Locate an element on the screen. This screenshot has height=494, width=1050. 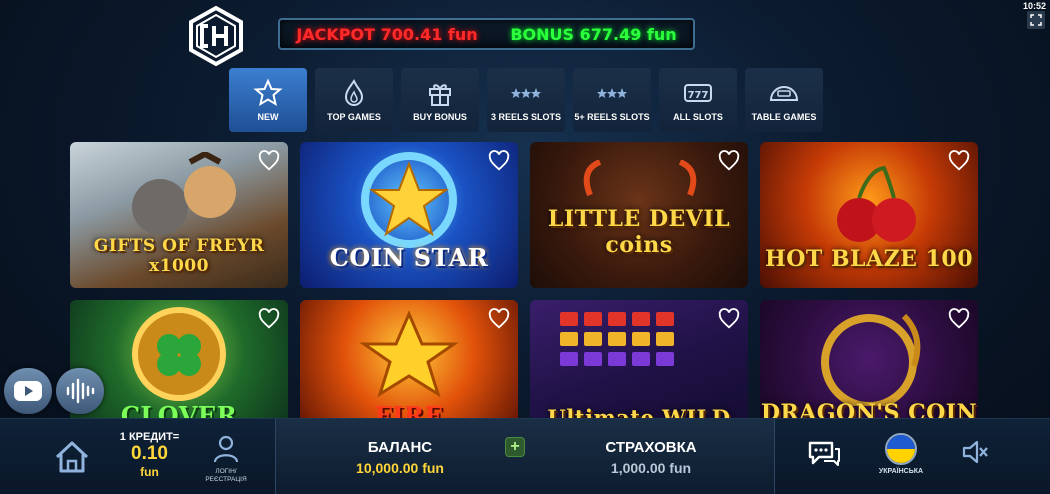
clock: 10:52 is located at coordinates (1034, 6).